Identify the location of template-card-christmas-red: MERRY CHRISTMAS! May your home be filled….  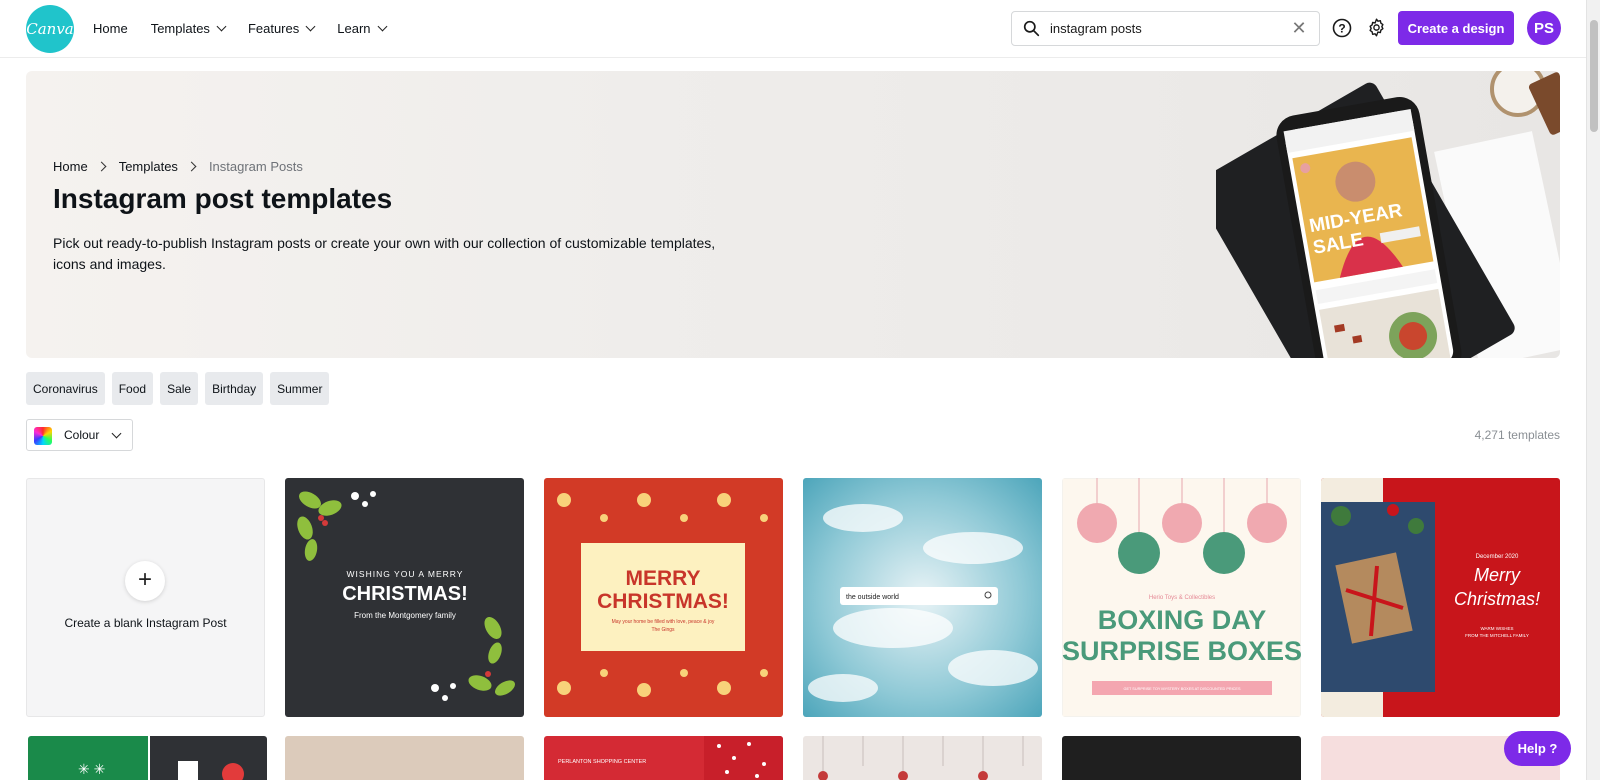
(663, 597).